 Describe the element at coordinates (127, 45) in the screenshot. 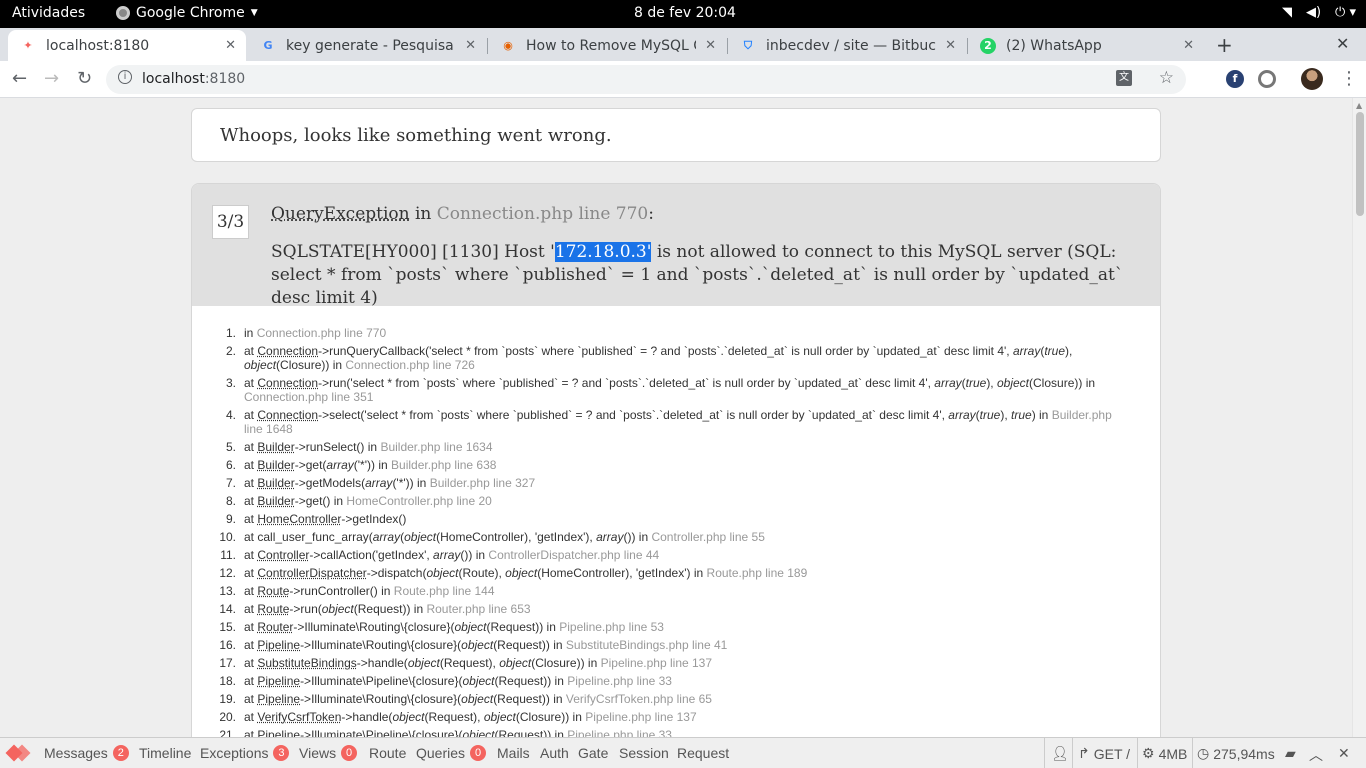

I see `tab-localhost: ✦ localhost:8180 ✕` at that location.